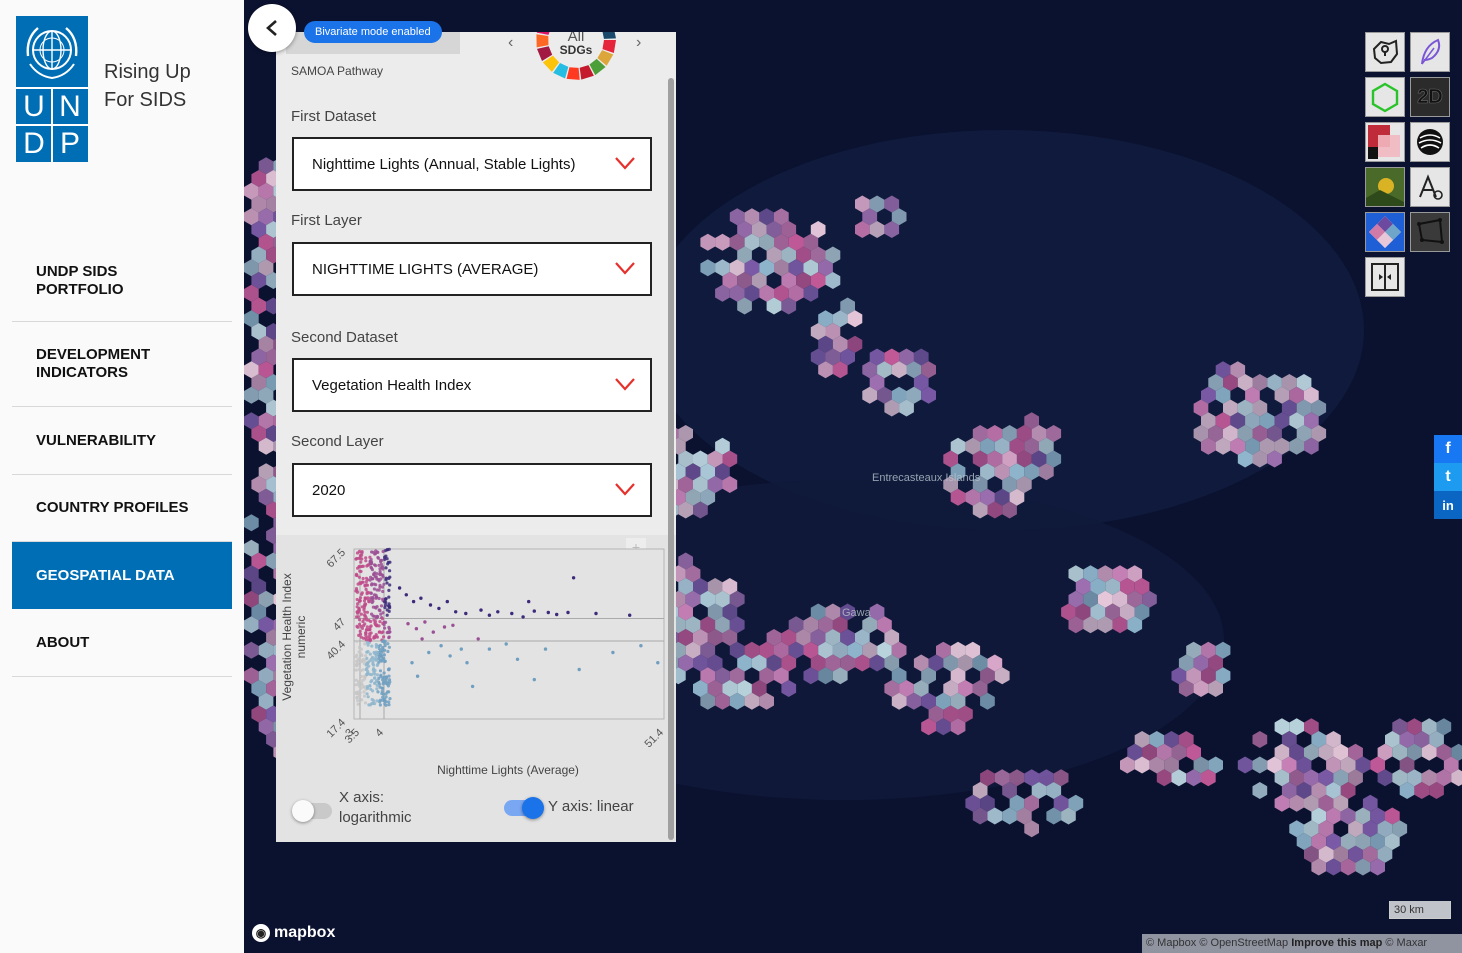 The height and width of the screenshot is (953, 1462). What do you see at coordinates (1385, 187) in the screenshot?
I see `satellite-basemap-icon` at bounding box center [1385, 187].